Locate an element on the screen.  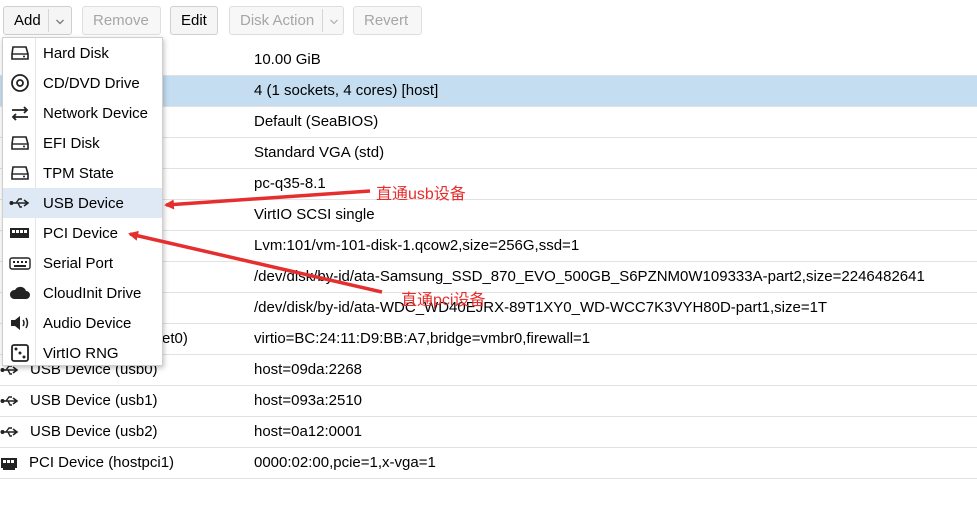
disk-action-label: Disk Action is located at coordinates (277, 20).